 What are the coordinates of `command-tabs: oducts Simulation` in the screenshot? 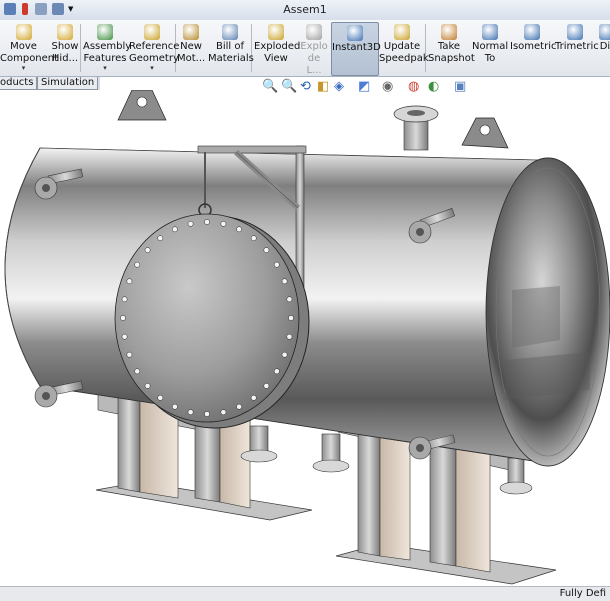 It's located at (50, 83).